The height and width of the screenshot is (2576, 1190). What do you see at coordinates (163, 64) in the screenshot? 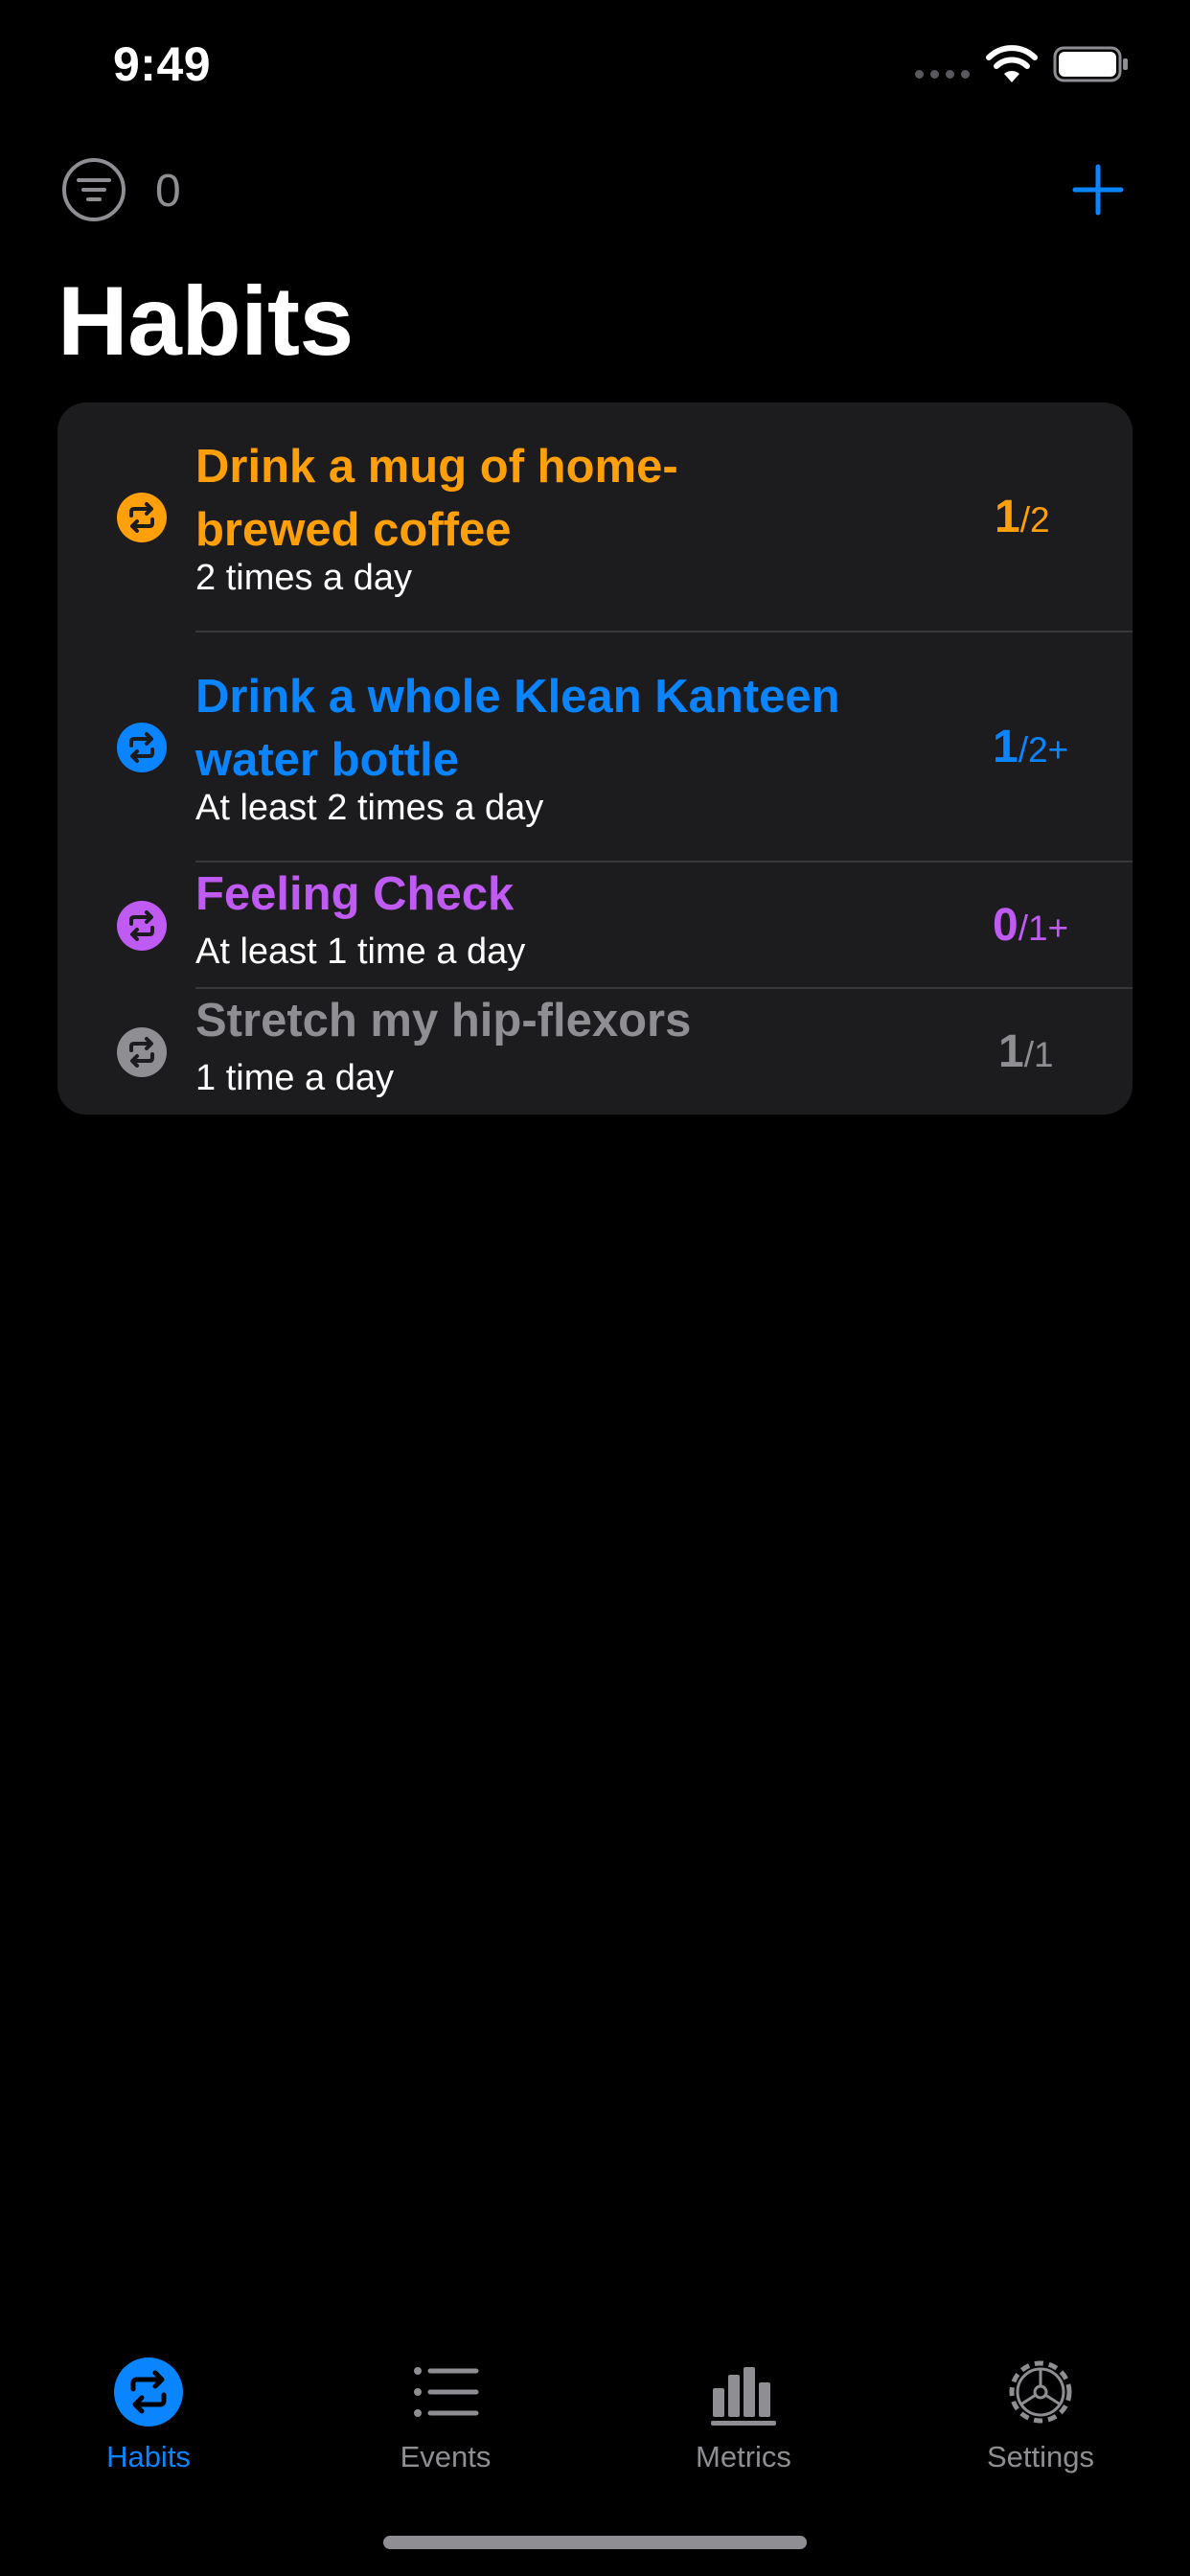
I see `status-time: 9:49` at bounding box center [163, 64].